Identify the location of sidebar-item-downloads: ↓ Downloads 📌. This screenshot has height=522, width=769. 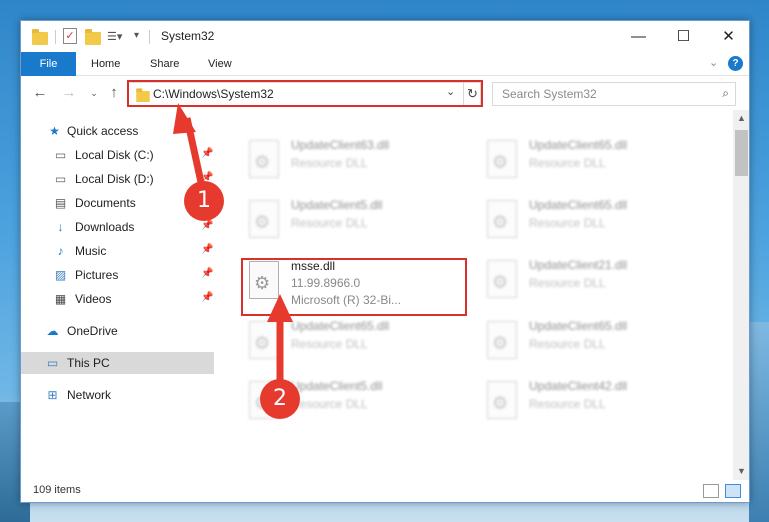
(117, 227).